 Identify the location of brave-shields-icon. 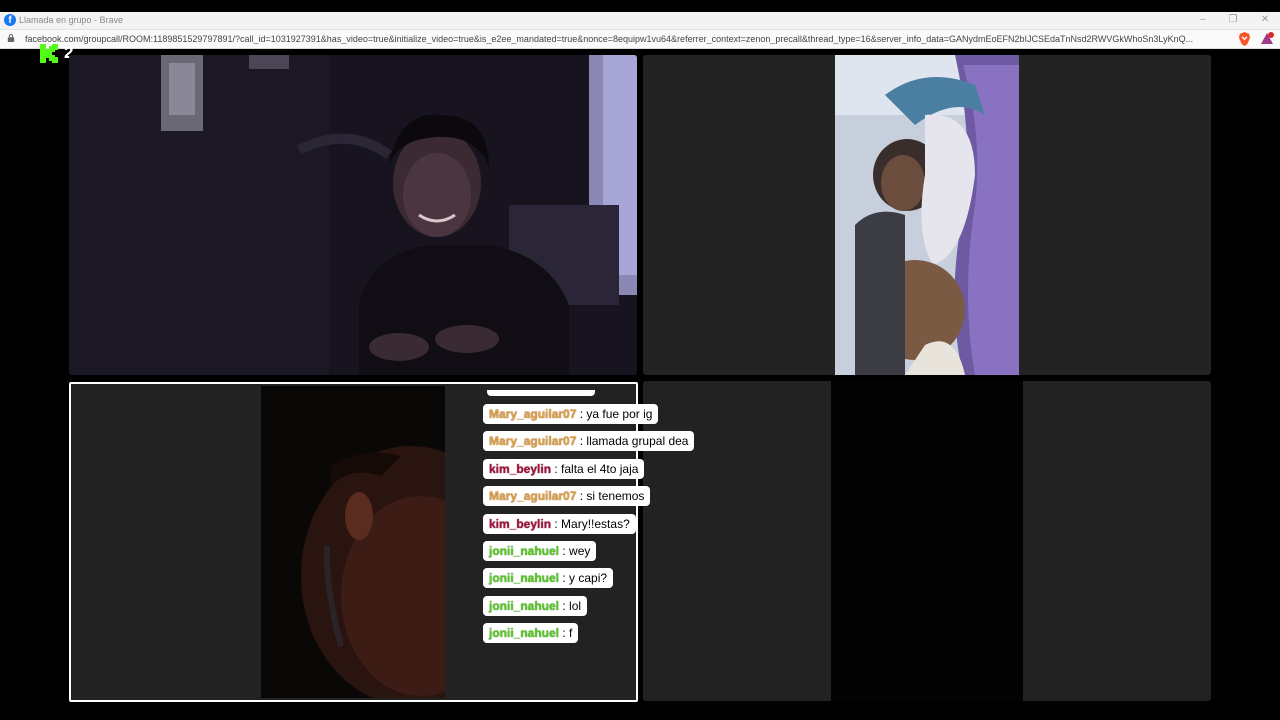
(1244, 39).